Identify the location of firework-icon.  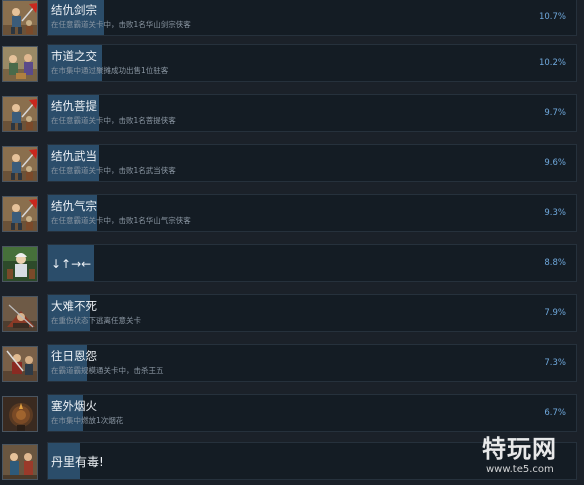
(20, 414).